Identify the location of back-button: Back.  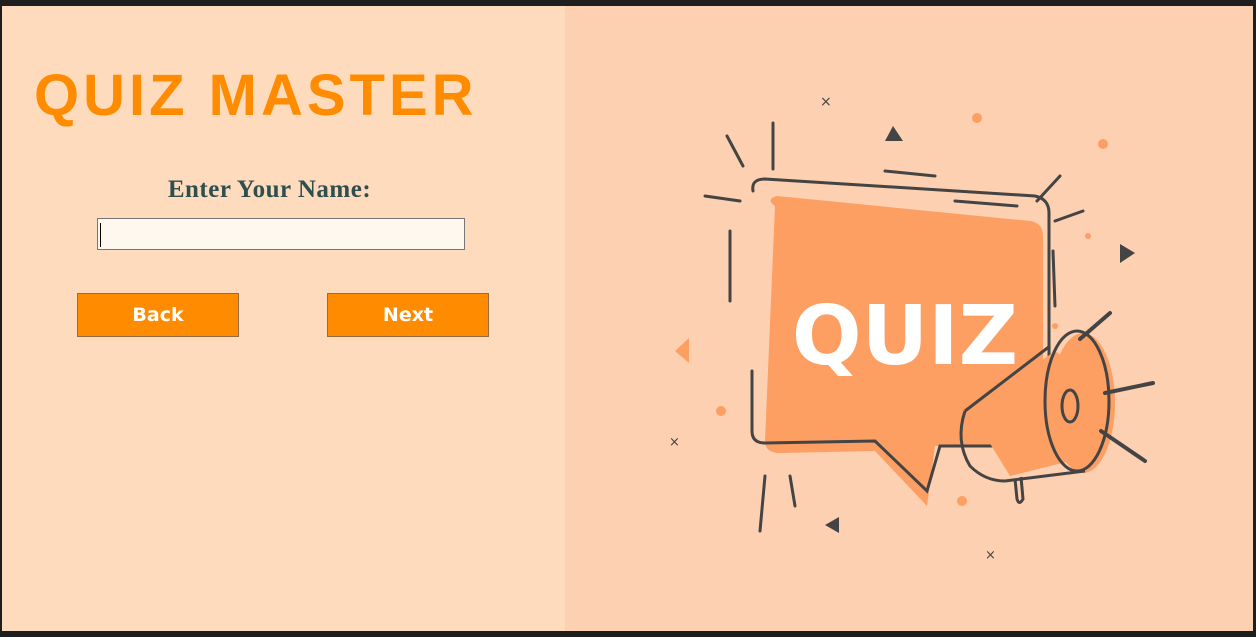
(158, 315).